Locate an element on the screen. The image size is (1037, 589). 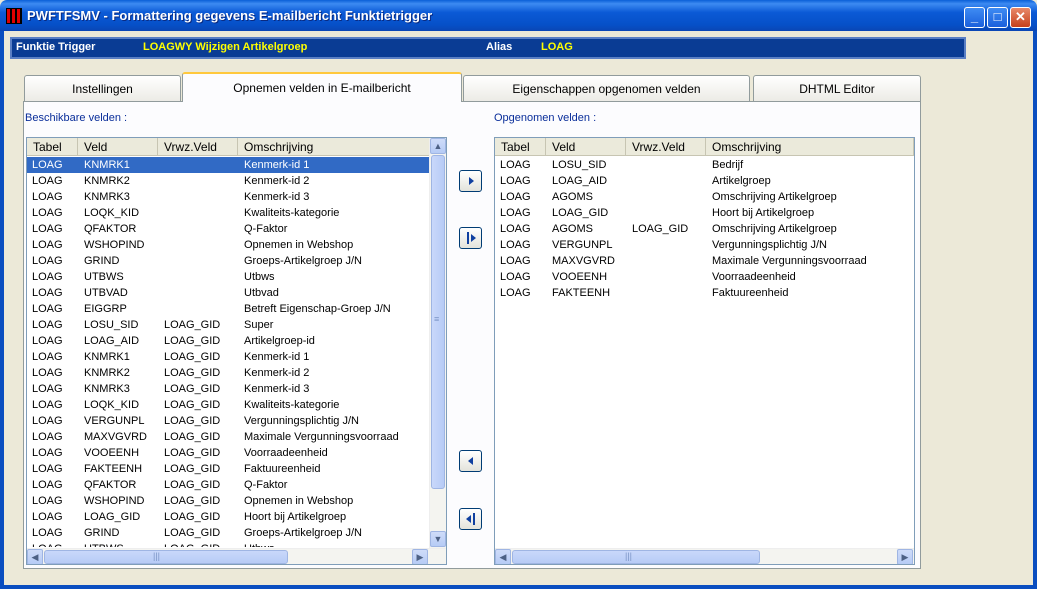
add-one-button is located at coordinates (470, 181).